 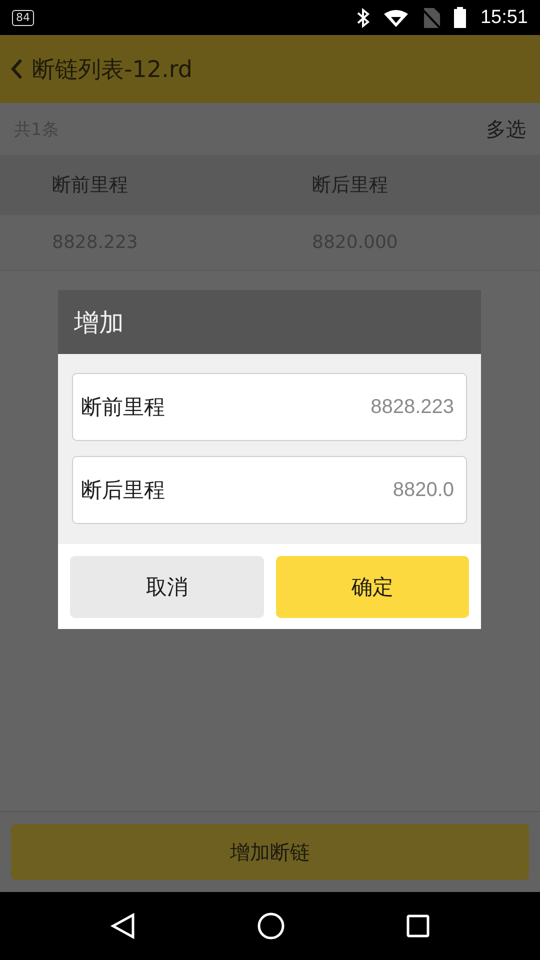 What do you see at coordinates (167, 587) in the screenshot?
I see `cancel-button: 取消` at bounding box center [167, 587].